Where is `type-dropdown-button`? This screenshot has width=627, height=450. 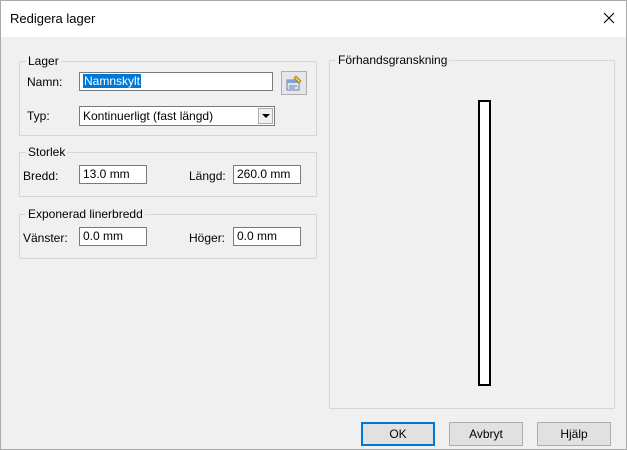 type-dropdown-button is located at coordinates (265, 116).